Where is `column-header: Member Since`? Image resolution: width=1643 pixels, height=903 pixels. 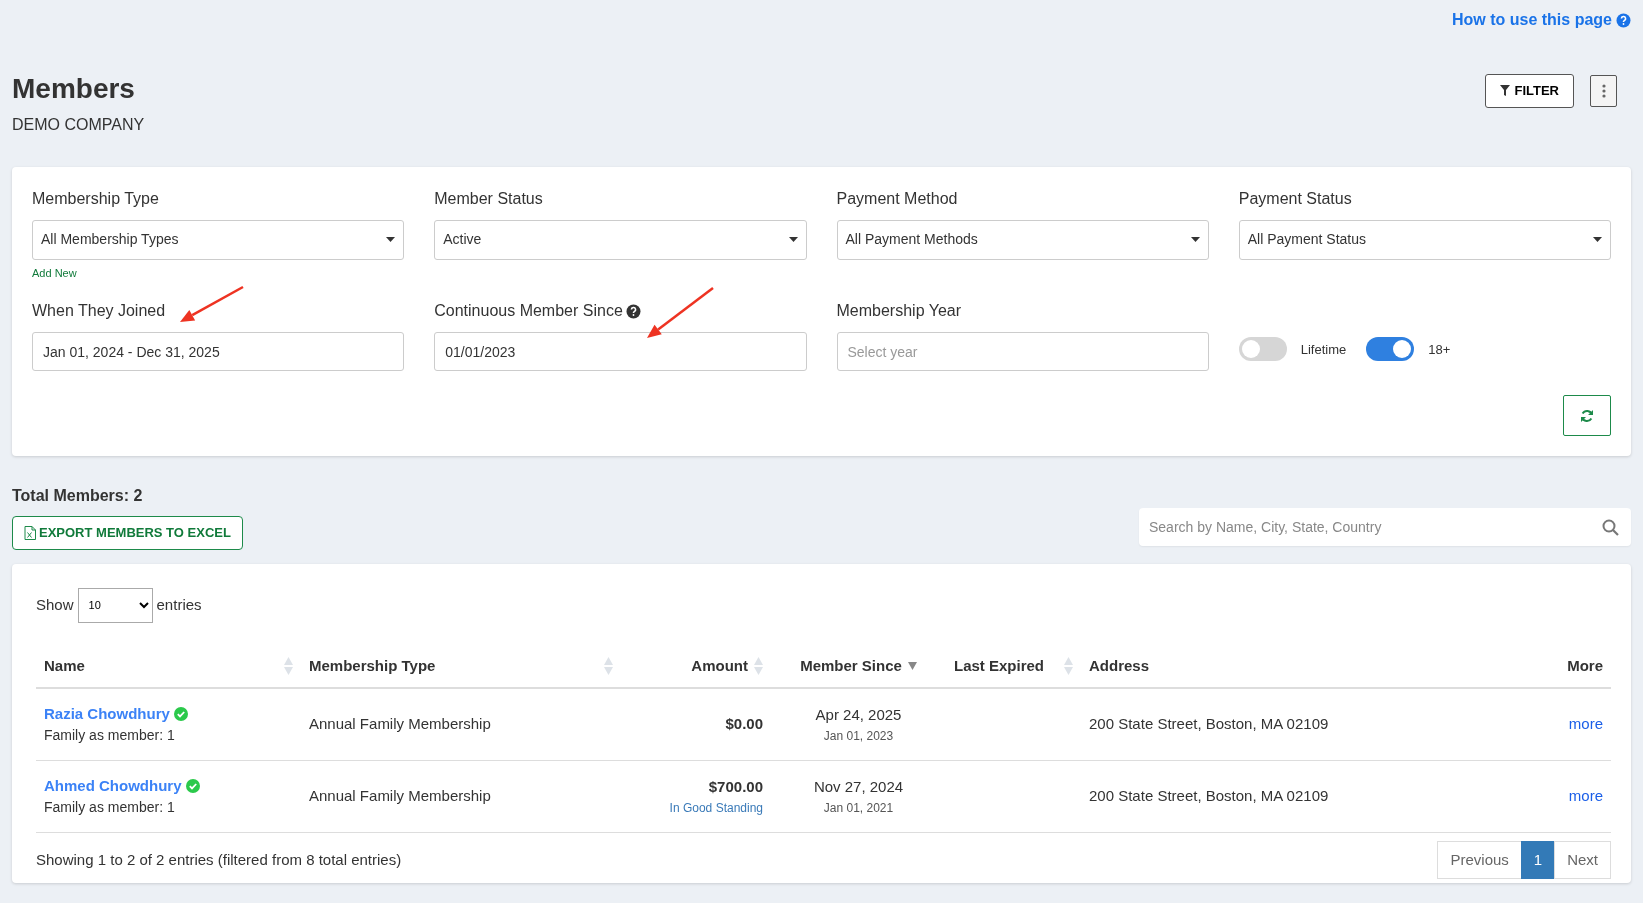
column-header: Member Since is located at coordinates (858, 666).